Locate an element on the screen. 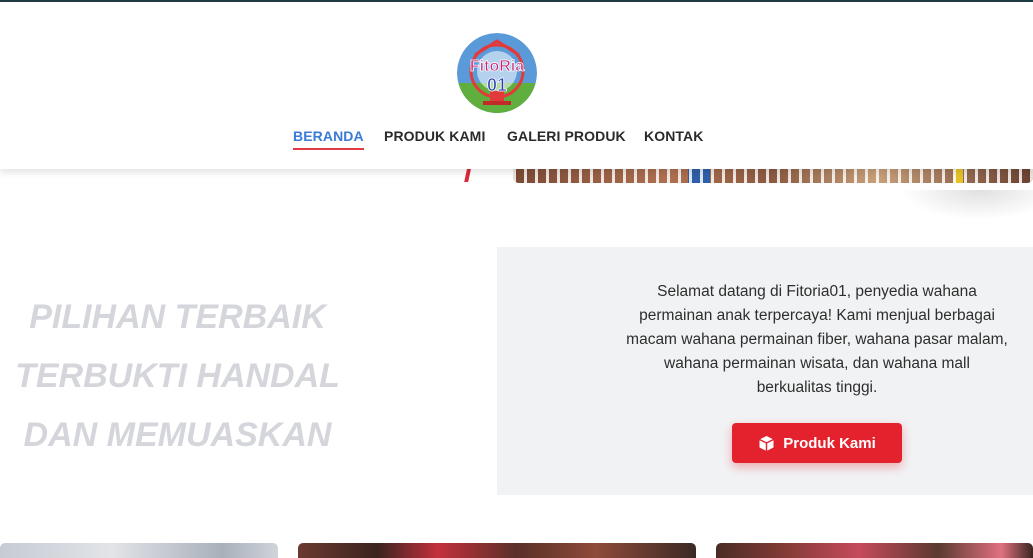 The width and height of the screenshot is (1033, 558). svg-text: FitoRia is located at coordinates (497, 66).